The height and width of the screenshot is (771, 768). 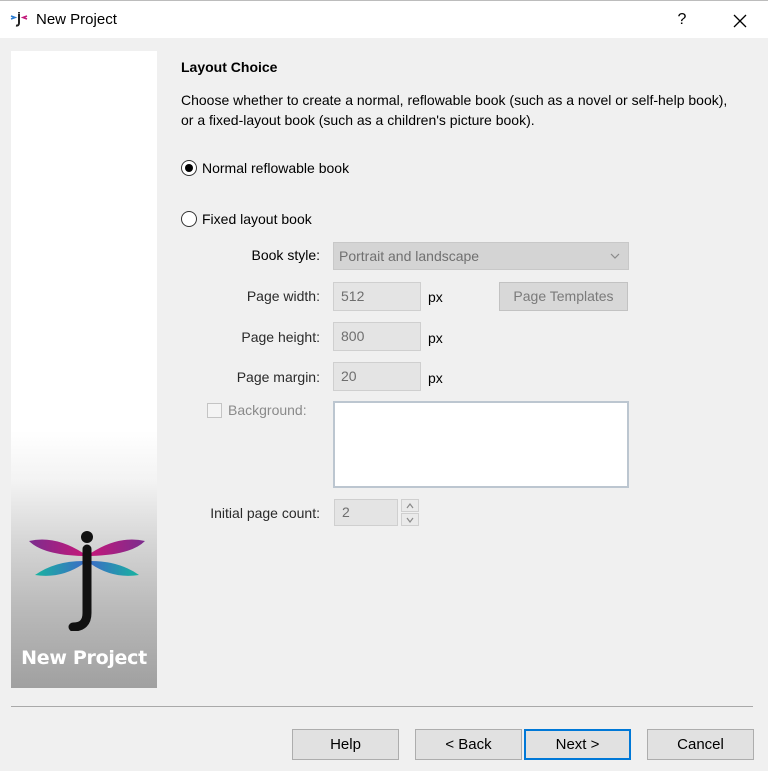 I want to click on radio-label: Normal reflowable book, so click(x=276, y=168).